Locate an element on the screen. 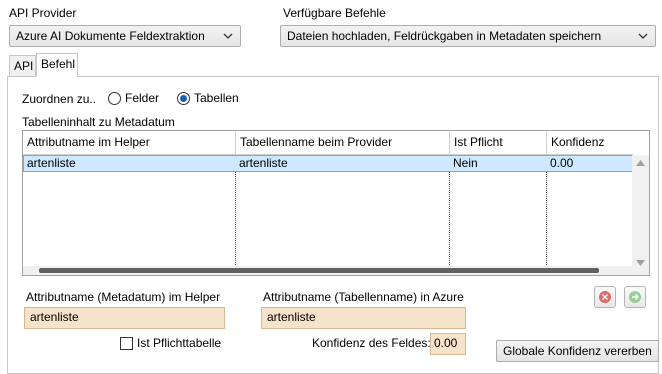  cell-provider: artenliste is located at coordinates (263, 163).